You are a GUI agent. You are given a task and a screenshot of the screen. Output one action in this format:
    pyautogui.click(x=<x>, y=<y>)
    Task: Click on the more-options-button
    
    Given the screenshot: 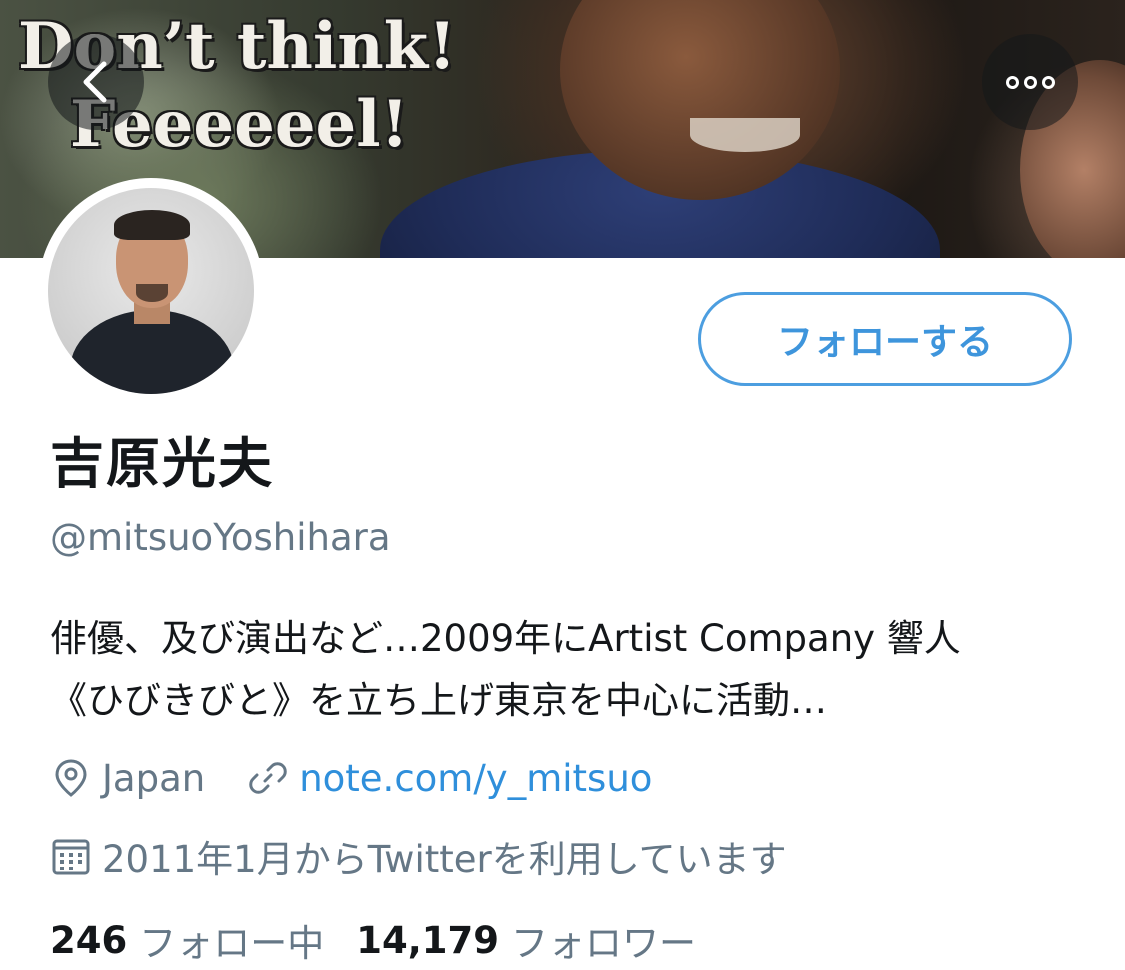 What is the action you would take?
    pyautogui.click(x=1030, y=82)
    